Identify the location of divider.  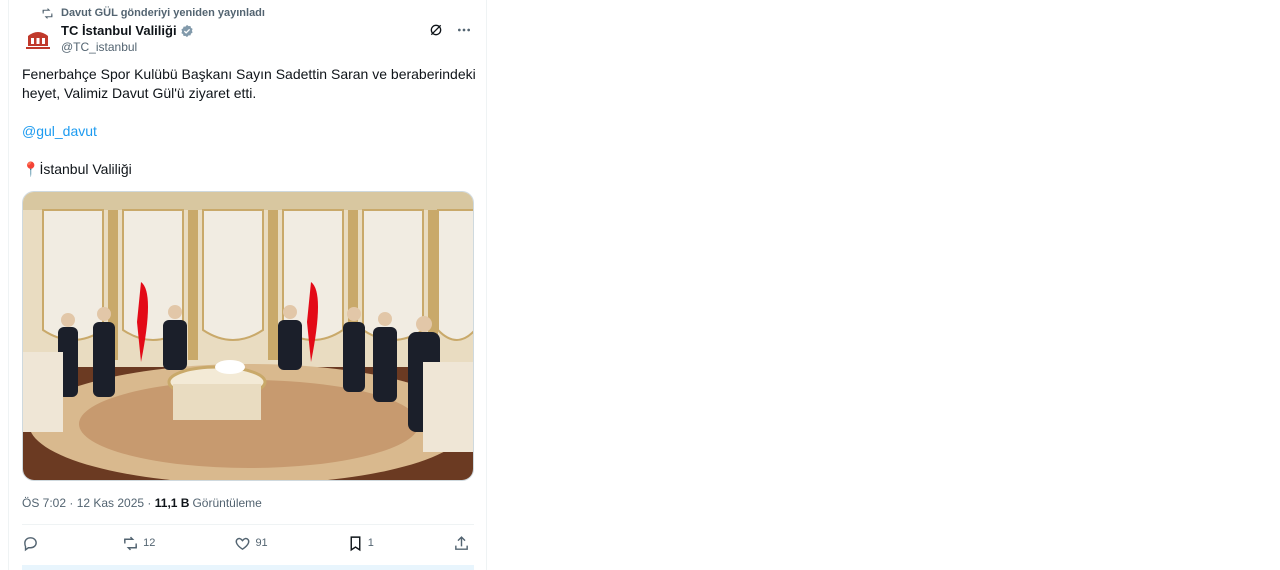
(248, 524).